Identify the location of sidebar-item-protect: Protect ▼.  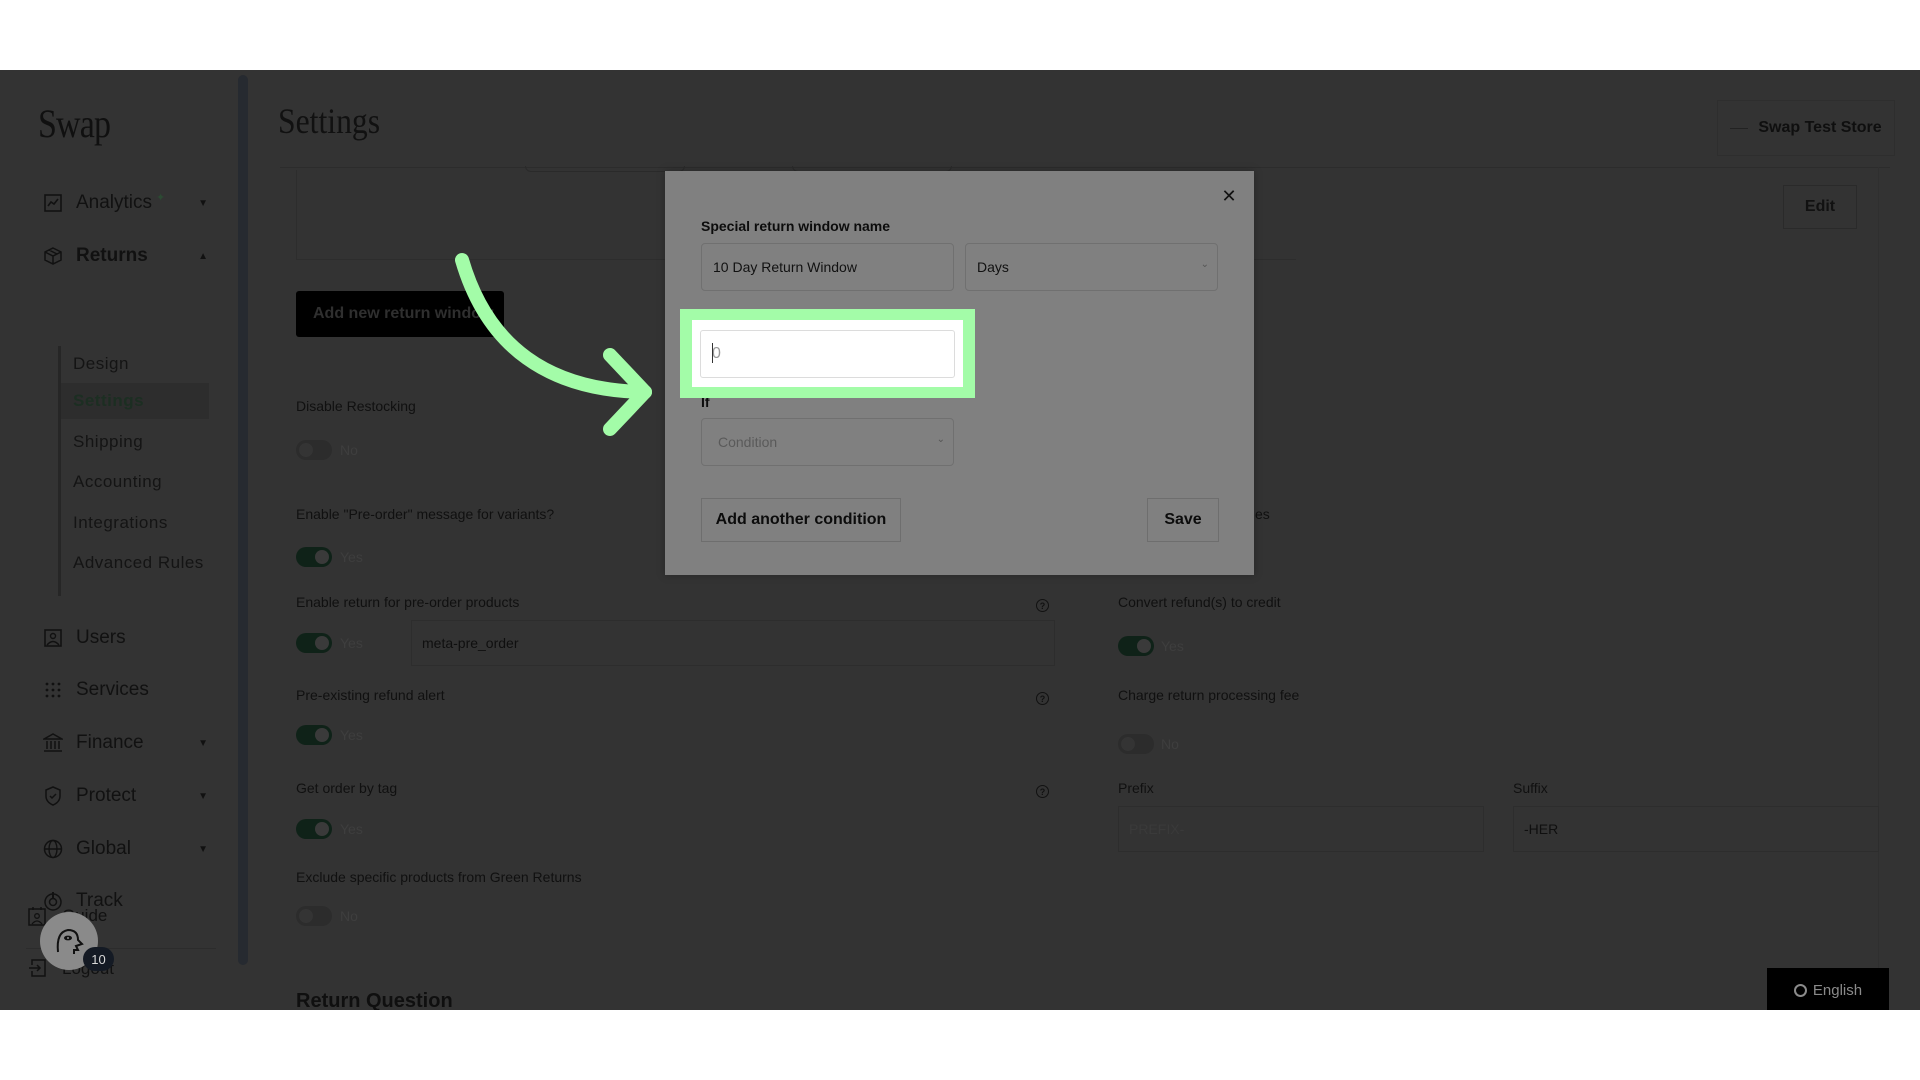
(127, 796).